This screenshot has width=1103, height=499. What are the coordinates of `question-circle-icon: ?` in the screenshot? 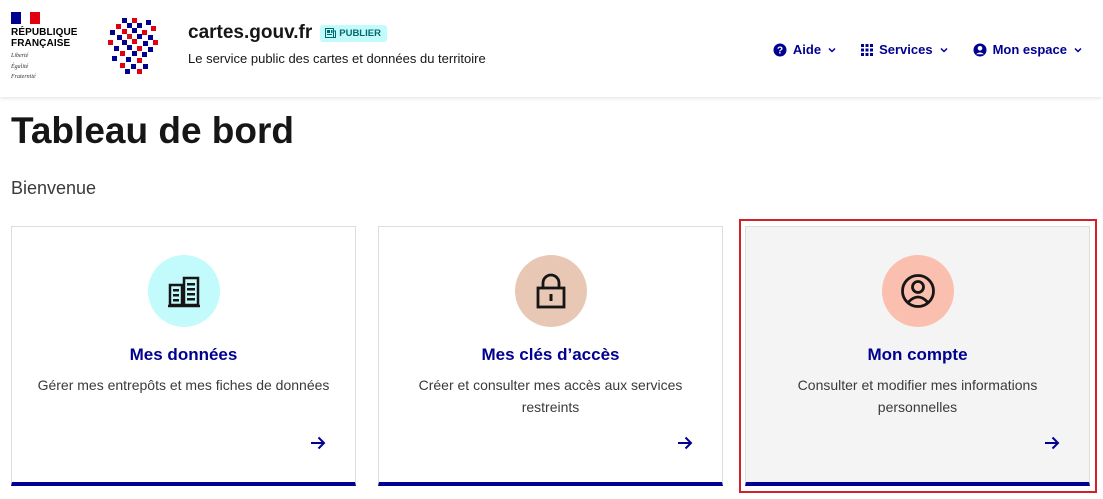 It's located at (780, 49).